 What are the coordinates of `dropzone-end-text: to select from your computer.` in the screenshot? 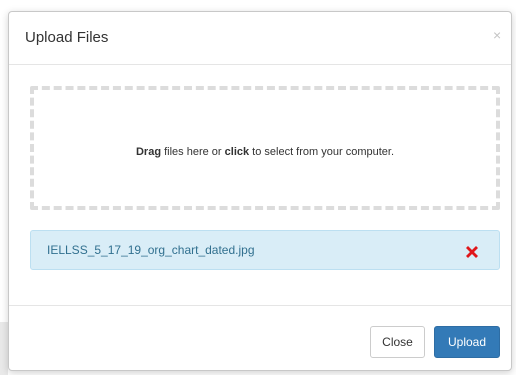 It's located at (321, 152).